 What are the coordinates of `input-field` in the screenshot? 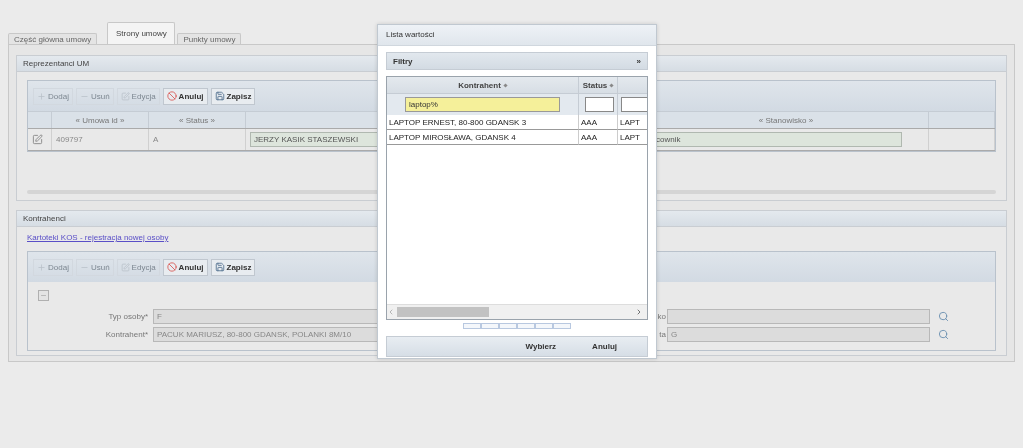 It's located at (798, 316).